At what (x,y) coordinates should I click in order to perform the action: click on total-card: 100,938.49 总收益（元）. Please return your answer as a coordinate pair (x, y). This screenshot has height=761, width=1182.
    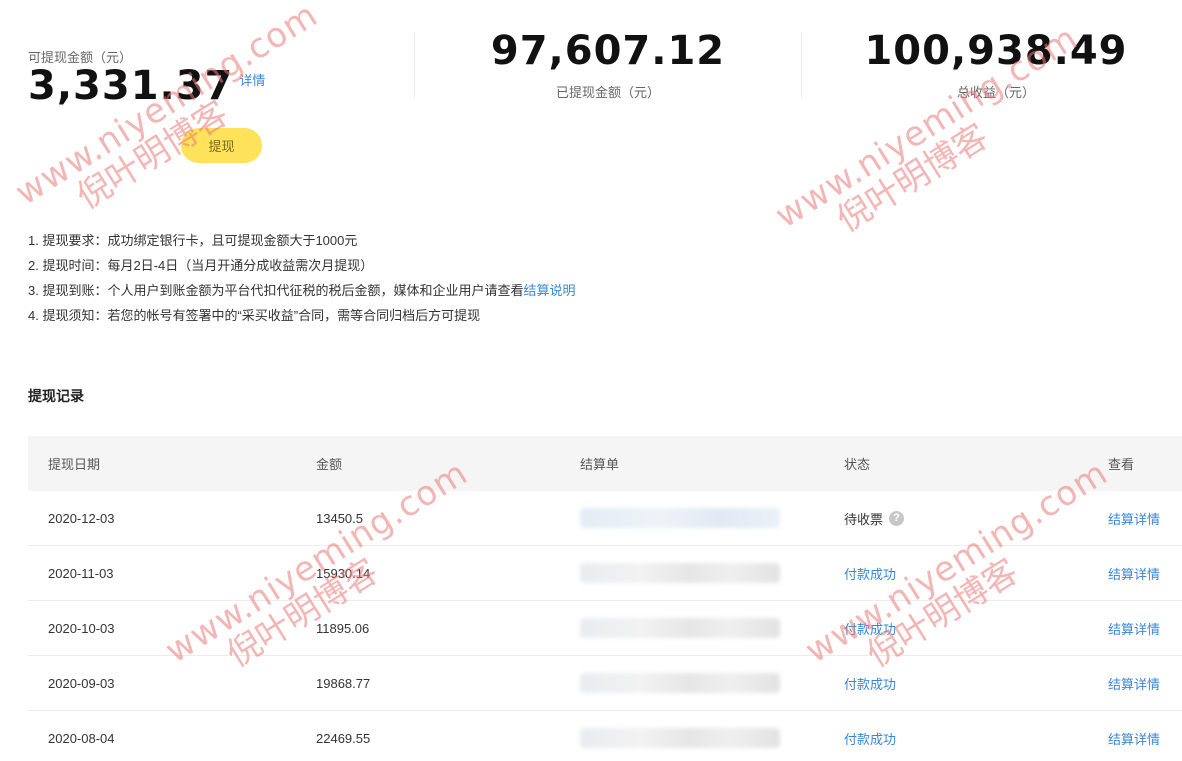
    Looking at the image, I should click on (994, 64).